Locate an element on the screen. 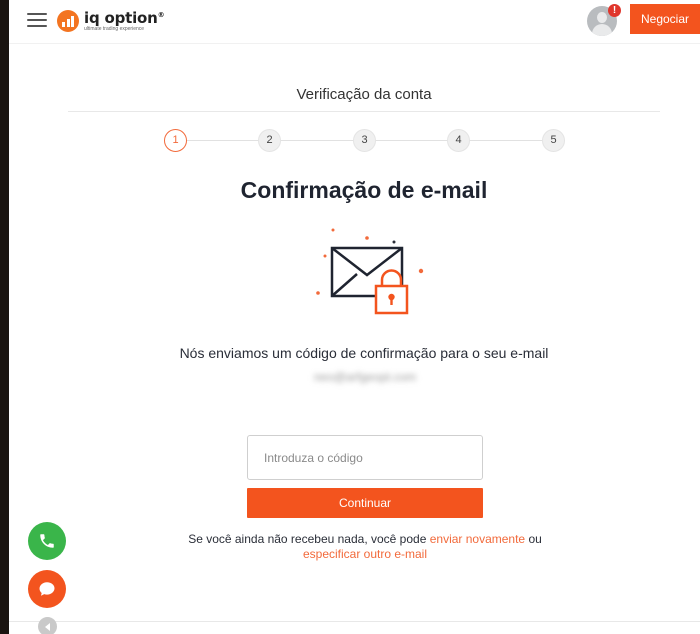 The width and height of the screenshot is (700, 634). section-heading: Confirmação de e-mail is located at coordinates (364, 190).